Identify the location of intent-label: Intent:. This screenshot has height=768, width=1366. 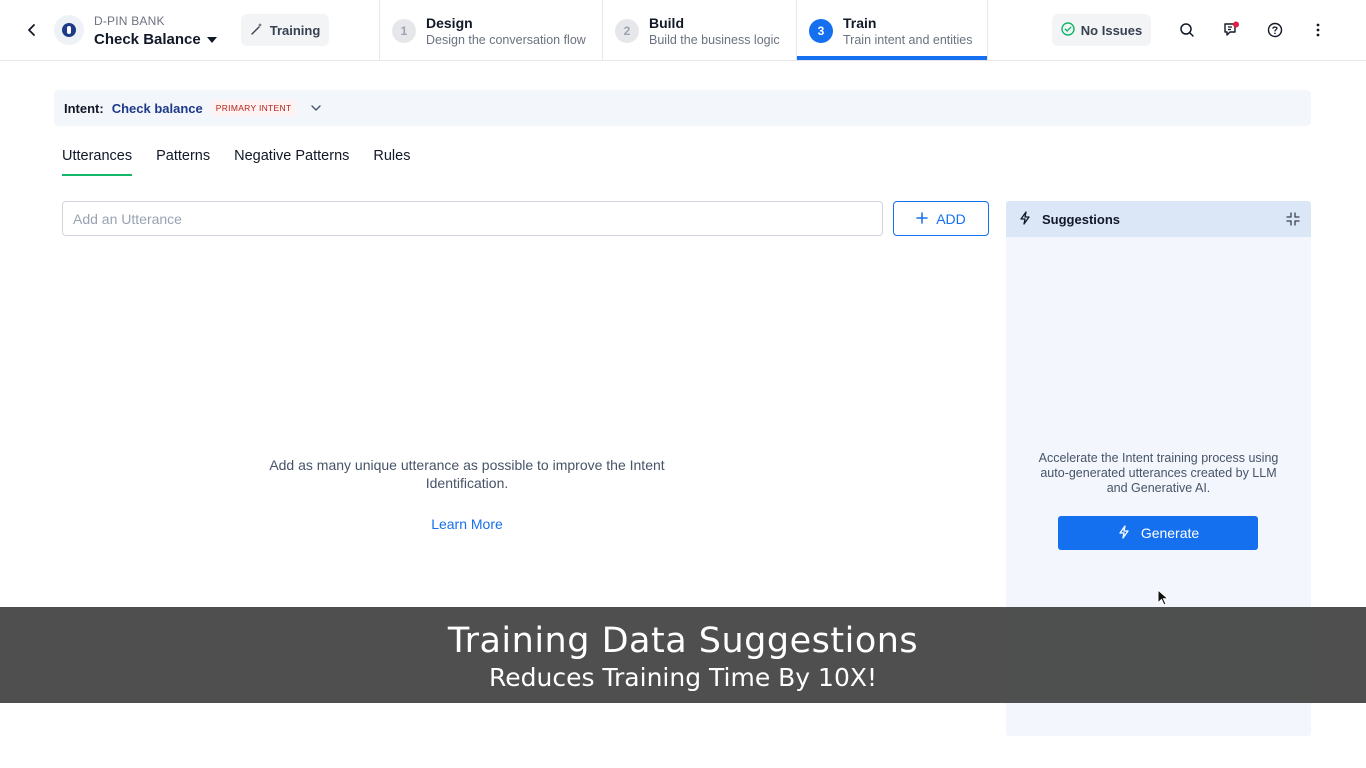
(84, 108).